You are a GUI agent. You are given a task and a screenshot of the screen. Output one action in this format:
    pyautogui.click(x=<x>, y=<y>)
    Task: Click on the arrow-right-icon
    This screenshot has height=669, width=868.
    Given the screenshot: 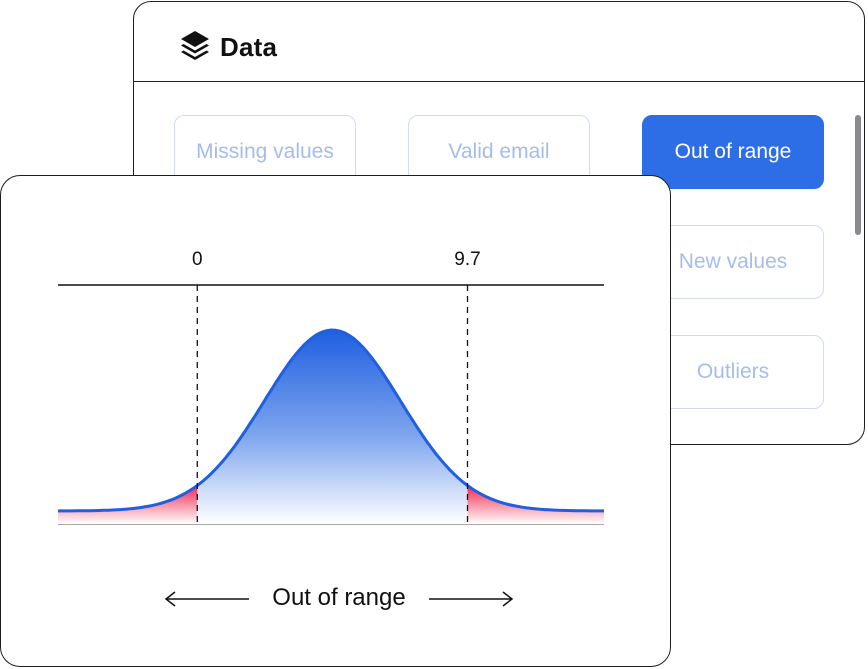 What is the action you would take?
    pyautogui.click(x=471, y=599)
    